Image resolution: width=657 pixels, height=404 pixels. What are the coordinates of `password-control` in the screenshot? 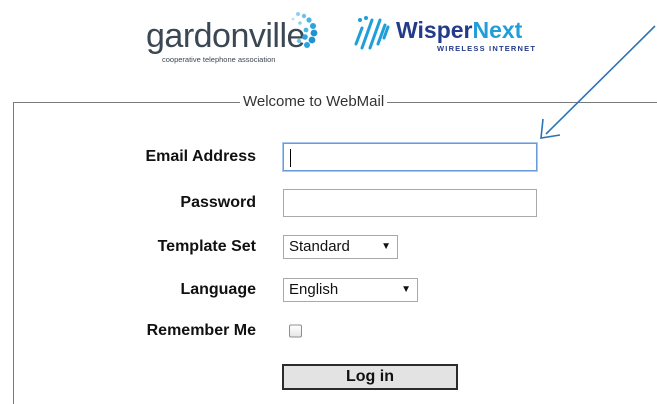 It's located at (410, 203).